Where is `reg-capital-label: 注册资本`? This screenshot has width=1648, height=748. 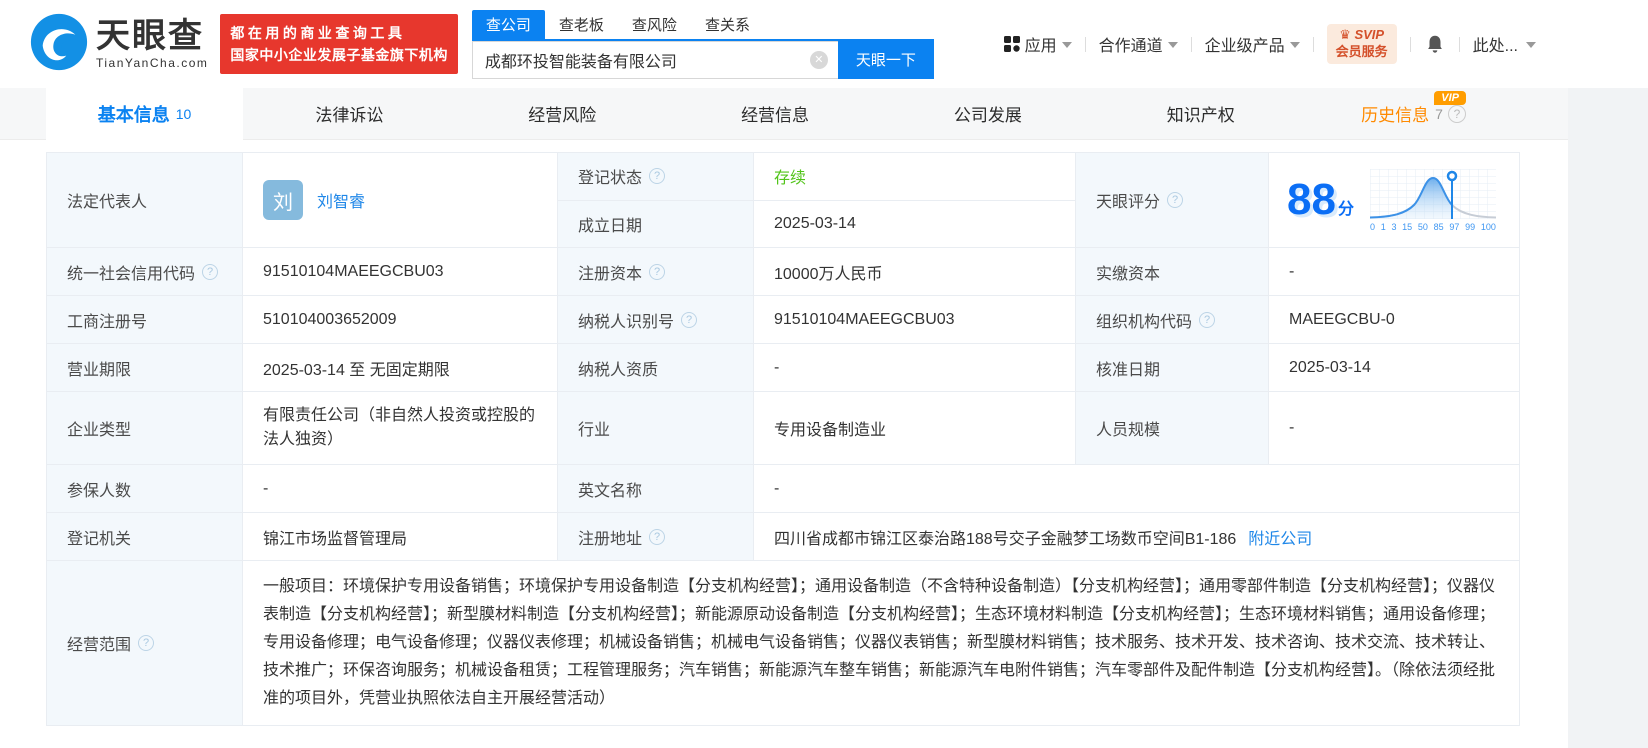 reg-capital-label: 注册资本 is located at coordinates (610, 274).